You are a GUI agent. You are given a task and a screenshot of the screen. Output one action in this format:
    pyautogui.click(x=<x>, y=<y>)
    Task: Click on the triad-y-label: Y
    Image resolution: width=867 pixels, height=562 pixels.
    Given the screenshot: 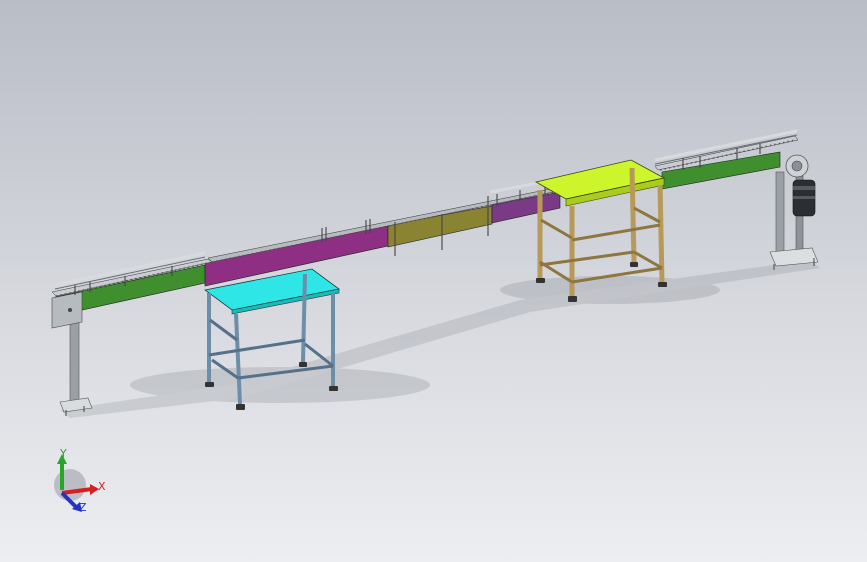 What is the action you would take?
    pyautogui.click(x=63, y=453)
    